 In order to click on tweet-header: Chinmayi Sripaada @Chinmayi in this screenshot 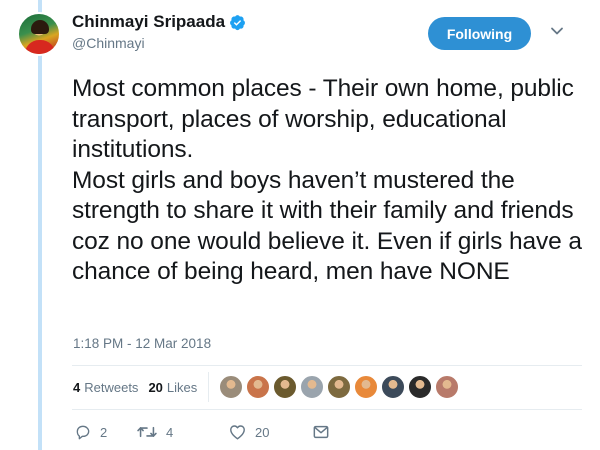, I will do `click(159, 31)`.